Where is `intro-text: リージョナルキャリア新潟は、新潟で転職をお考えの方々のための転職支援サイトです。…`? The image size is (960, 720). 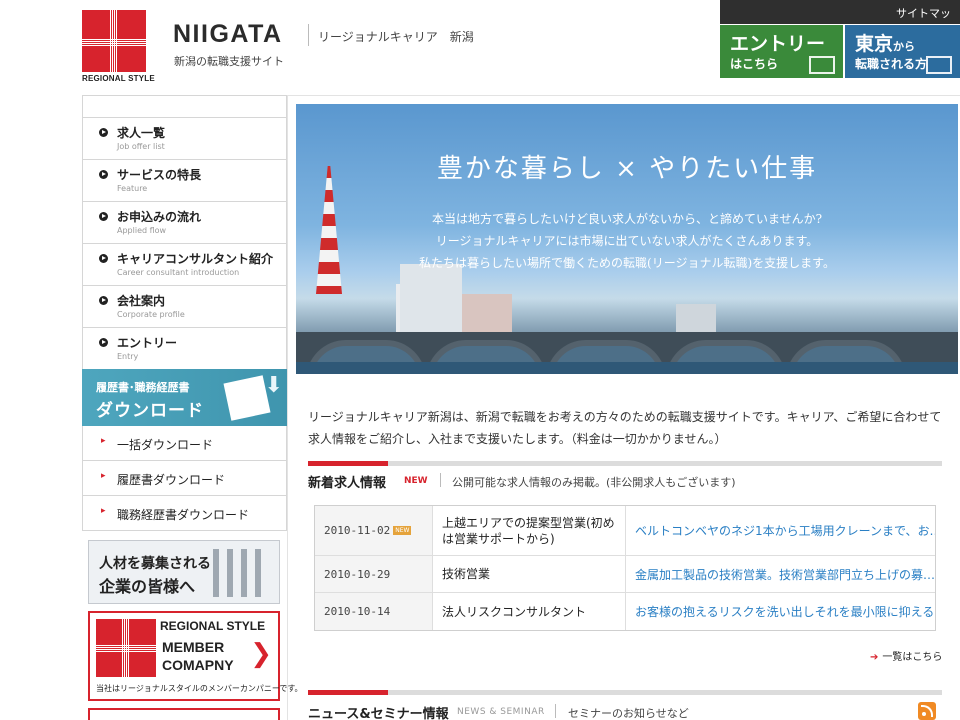 intro-text: リージョナルキャリア新潟は、新潟で転職をお考えの方々のための転職支援サイトです。… is located at coordinates (625, 428).